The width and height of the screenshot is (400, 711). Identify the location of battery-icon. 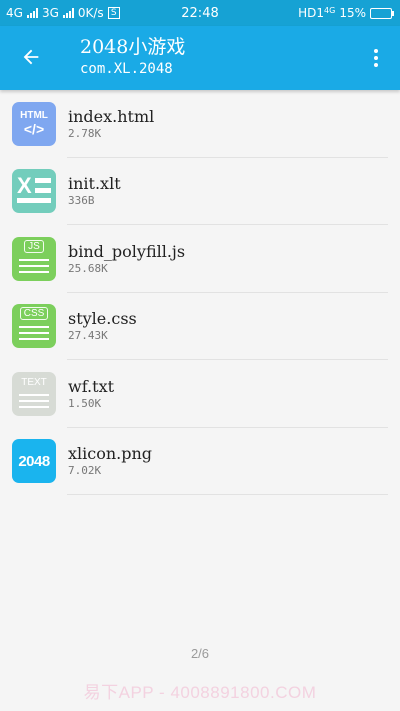
(382, 13).